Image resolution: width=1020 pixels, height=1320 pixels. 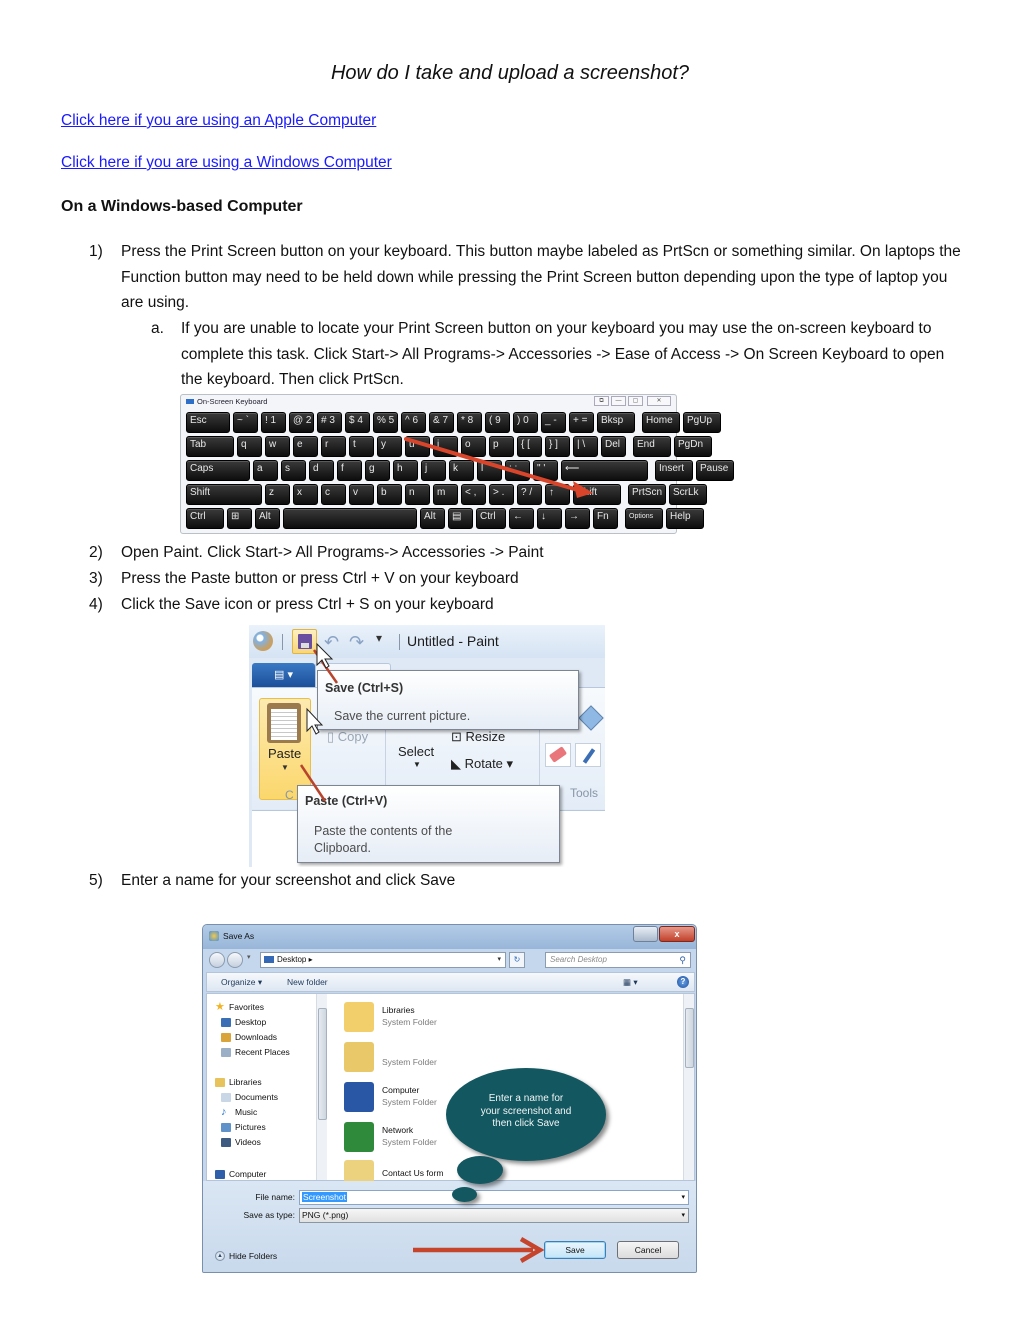 What do you see at coordinates (389, 446) in the screenshot?
I see `key-y: y` at bounding box center [389, 446].